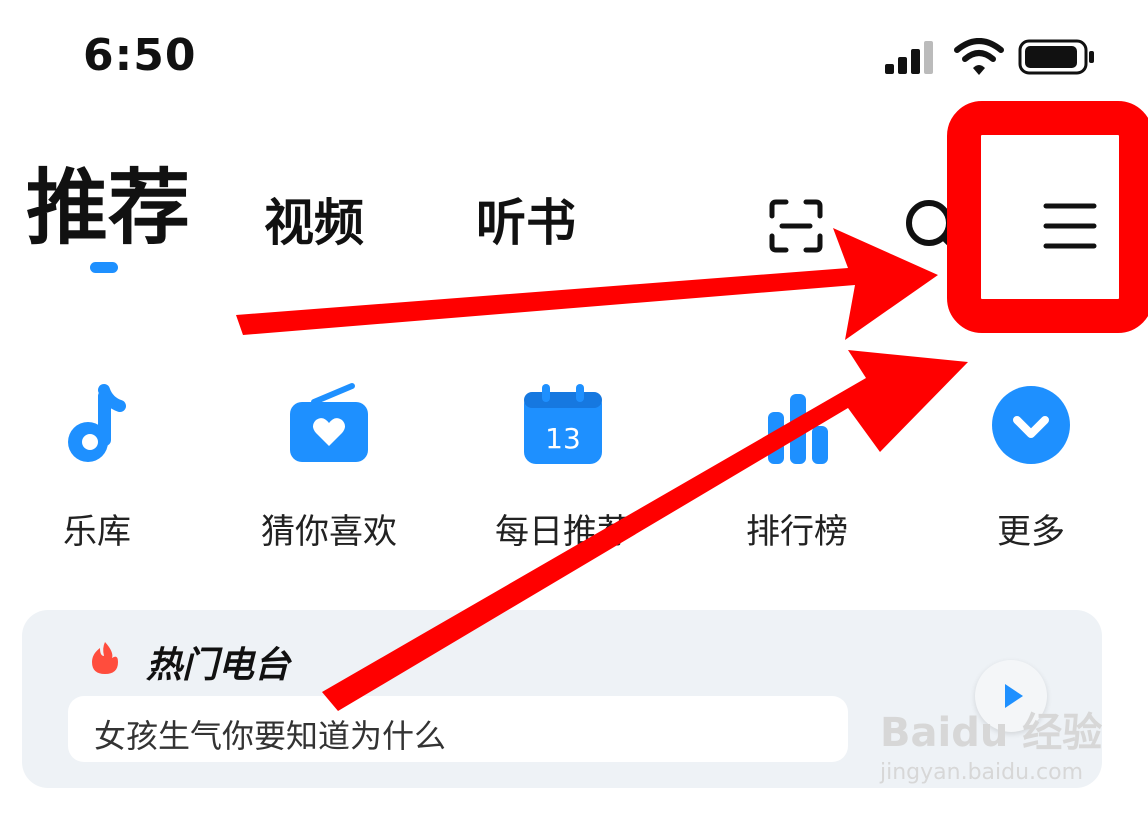 The width and height of the screenshot is (1148, 817). What do you see at coordinates (1031, 532) in the screenshot?
I see `quick-entry-label: 更多` at bounding box center [1031, 532].